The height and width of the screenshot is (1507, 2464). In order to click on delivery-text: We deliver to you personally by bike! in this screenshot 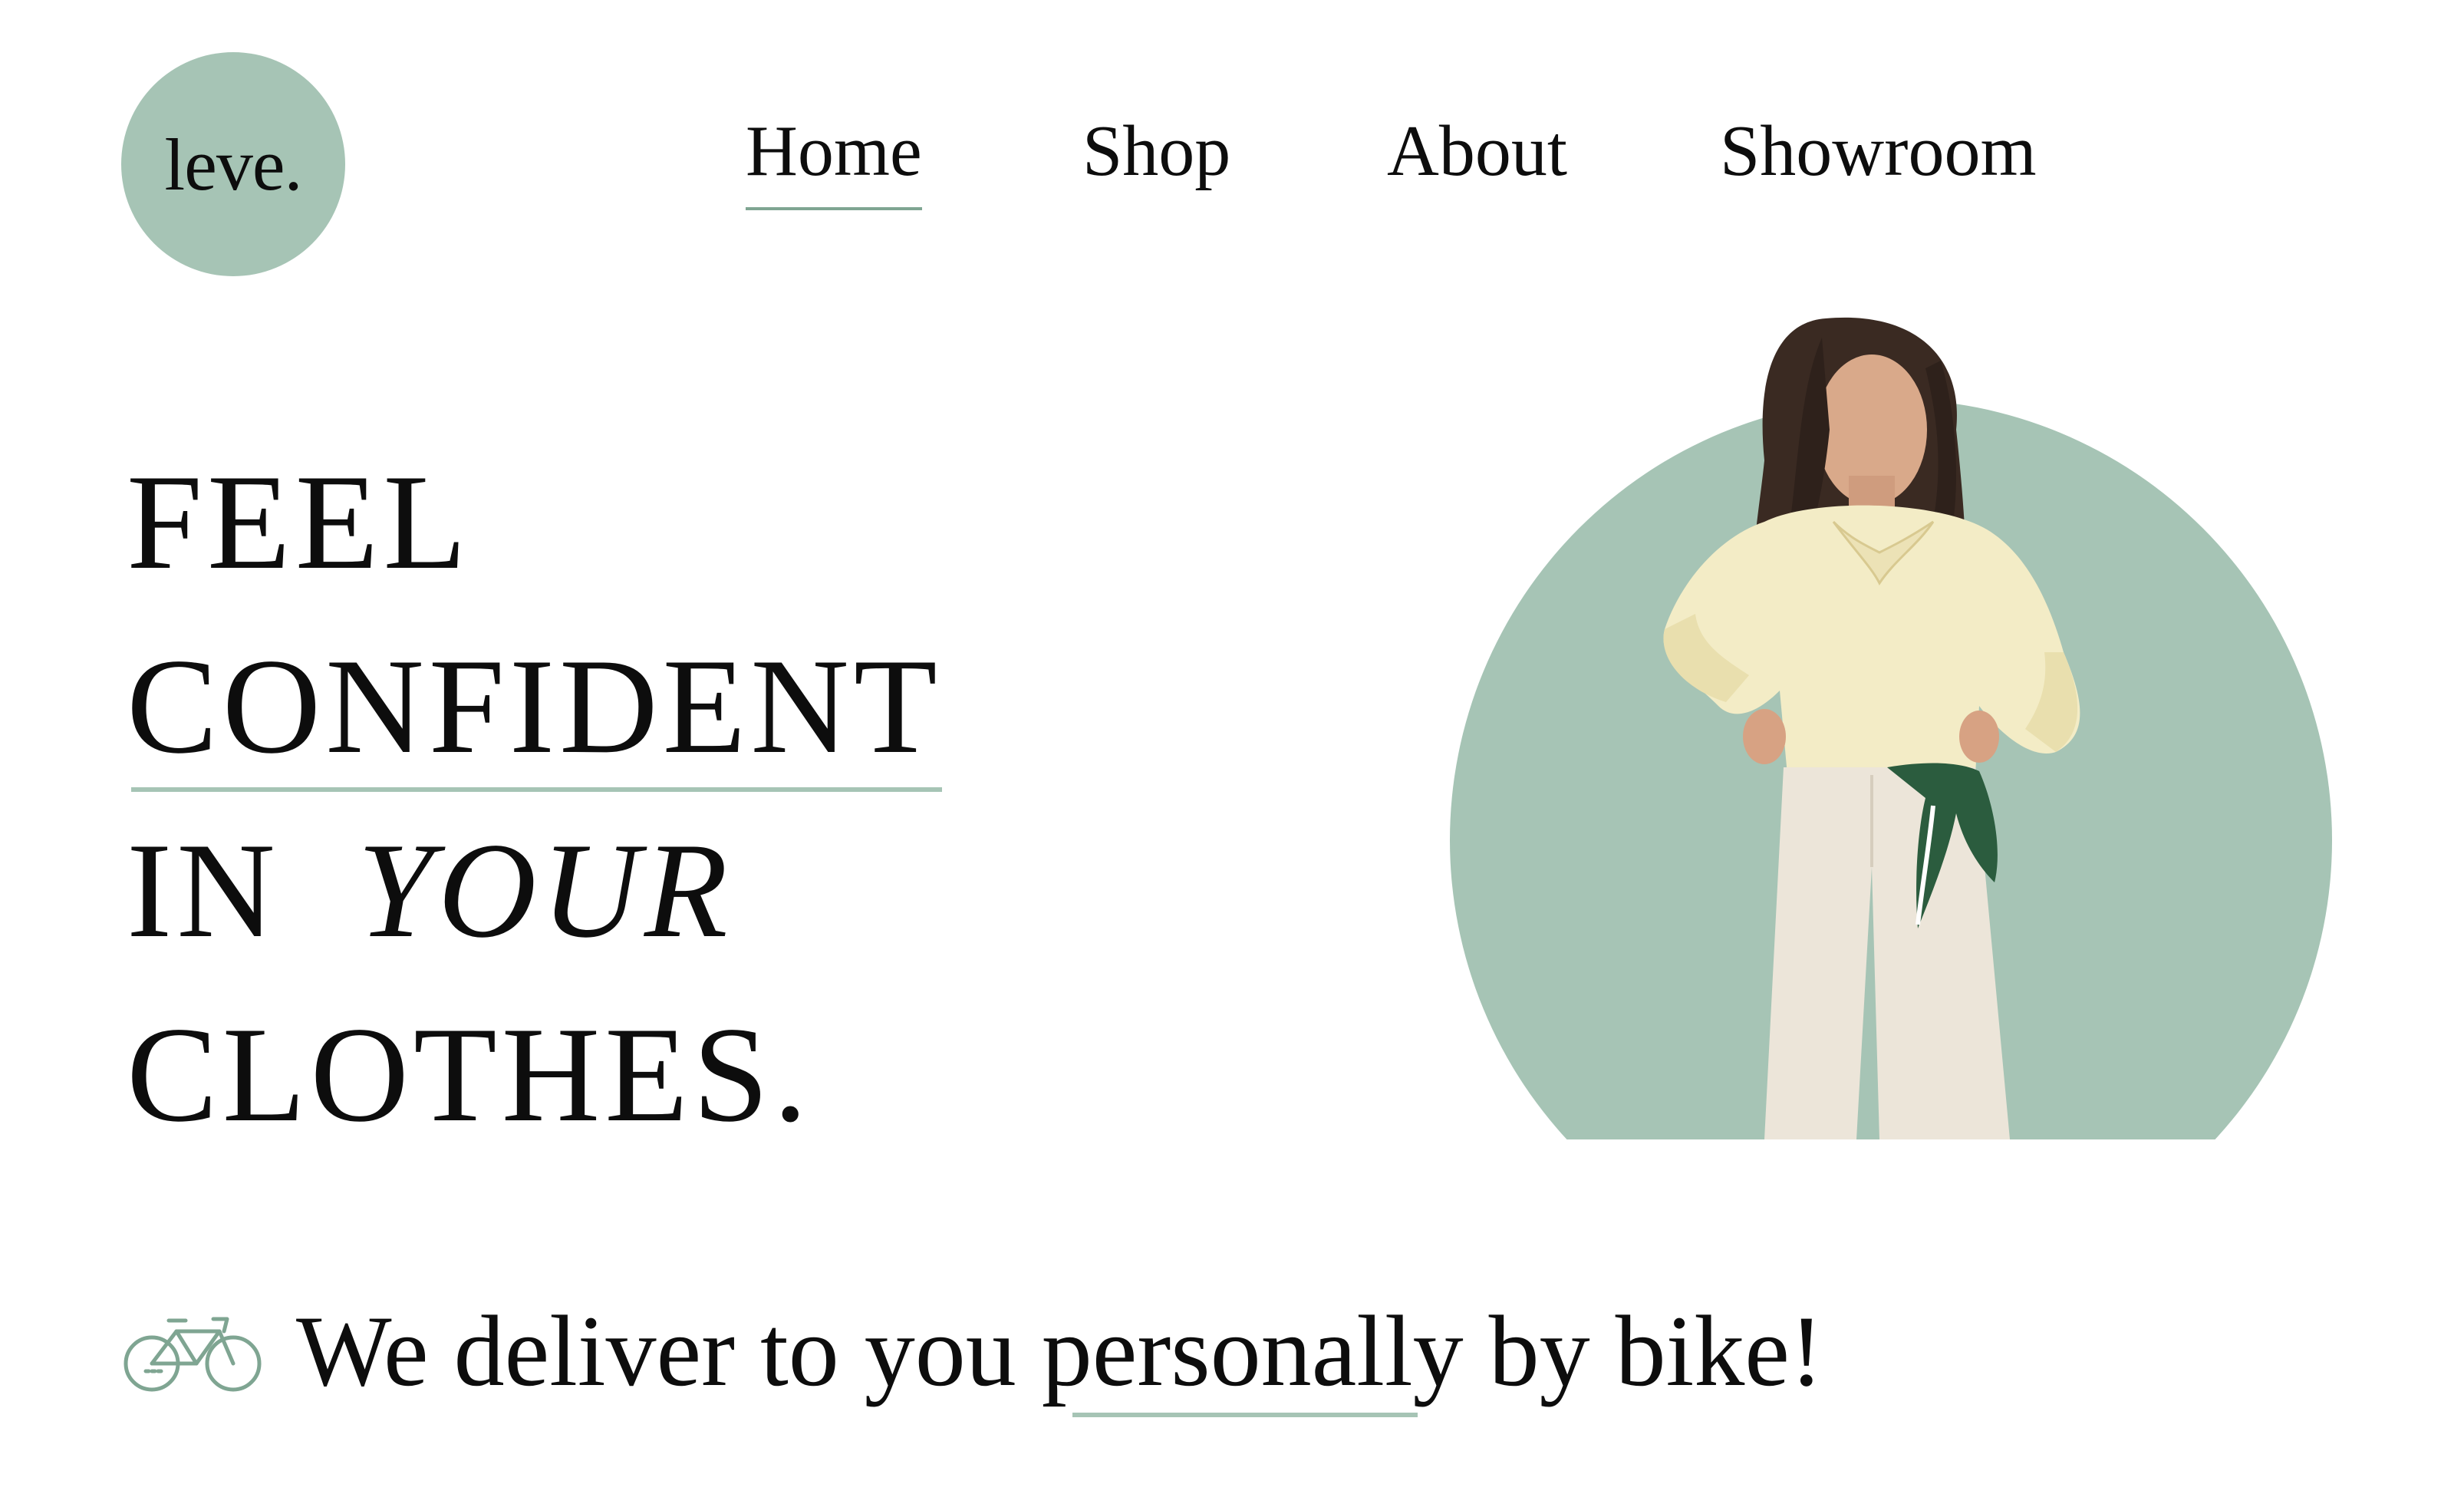, I will do `click(1059, 1355)`.